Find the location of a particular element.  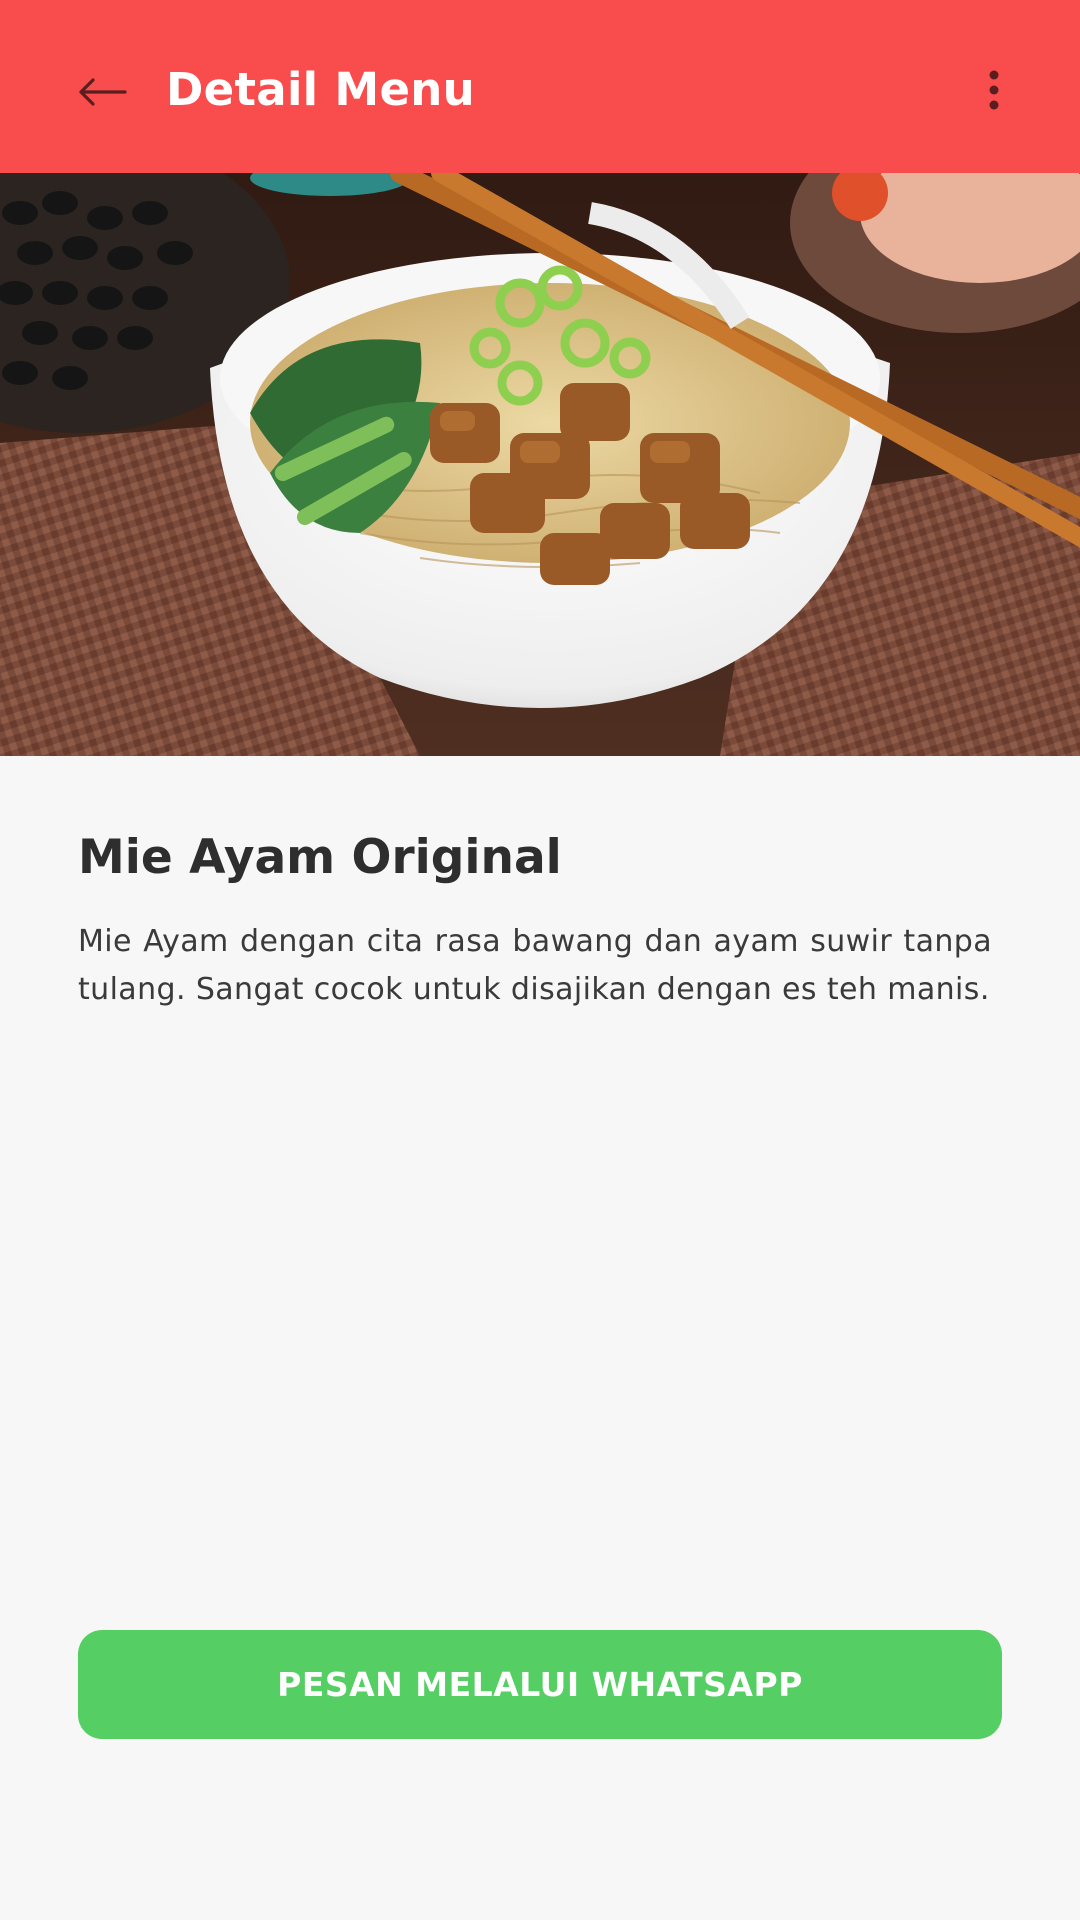

order-whatsapp-button: PESAN MELALUI WHATSAPP is located at coordinates (540, 1684).